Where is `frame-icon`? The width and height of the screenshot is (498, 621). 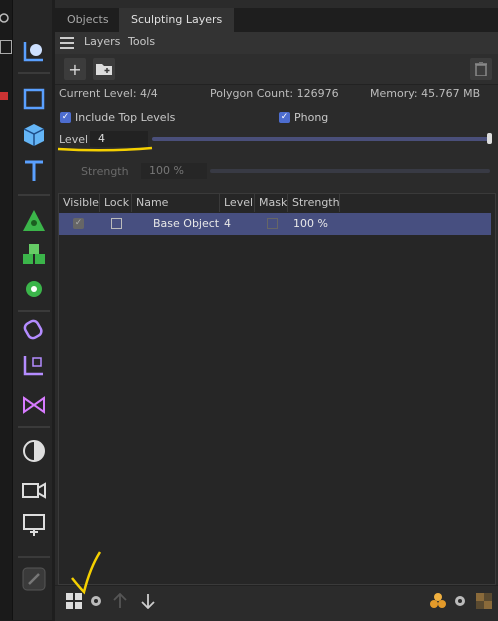
frame-icon is located at coordinates (6, 47).